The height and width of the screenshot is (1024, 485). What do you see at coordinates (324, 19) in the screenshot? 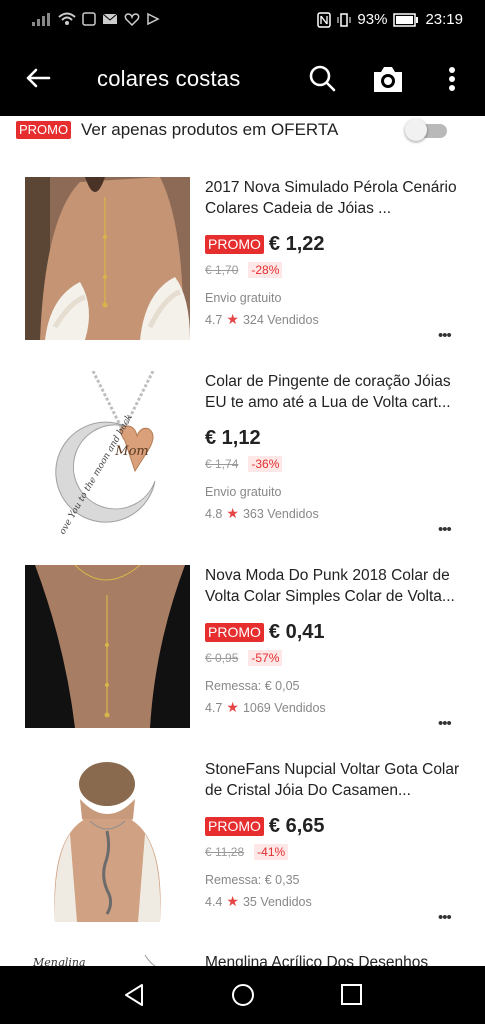
I see `nfc-icon` at bounding box center [324, 19].